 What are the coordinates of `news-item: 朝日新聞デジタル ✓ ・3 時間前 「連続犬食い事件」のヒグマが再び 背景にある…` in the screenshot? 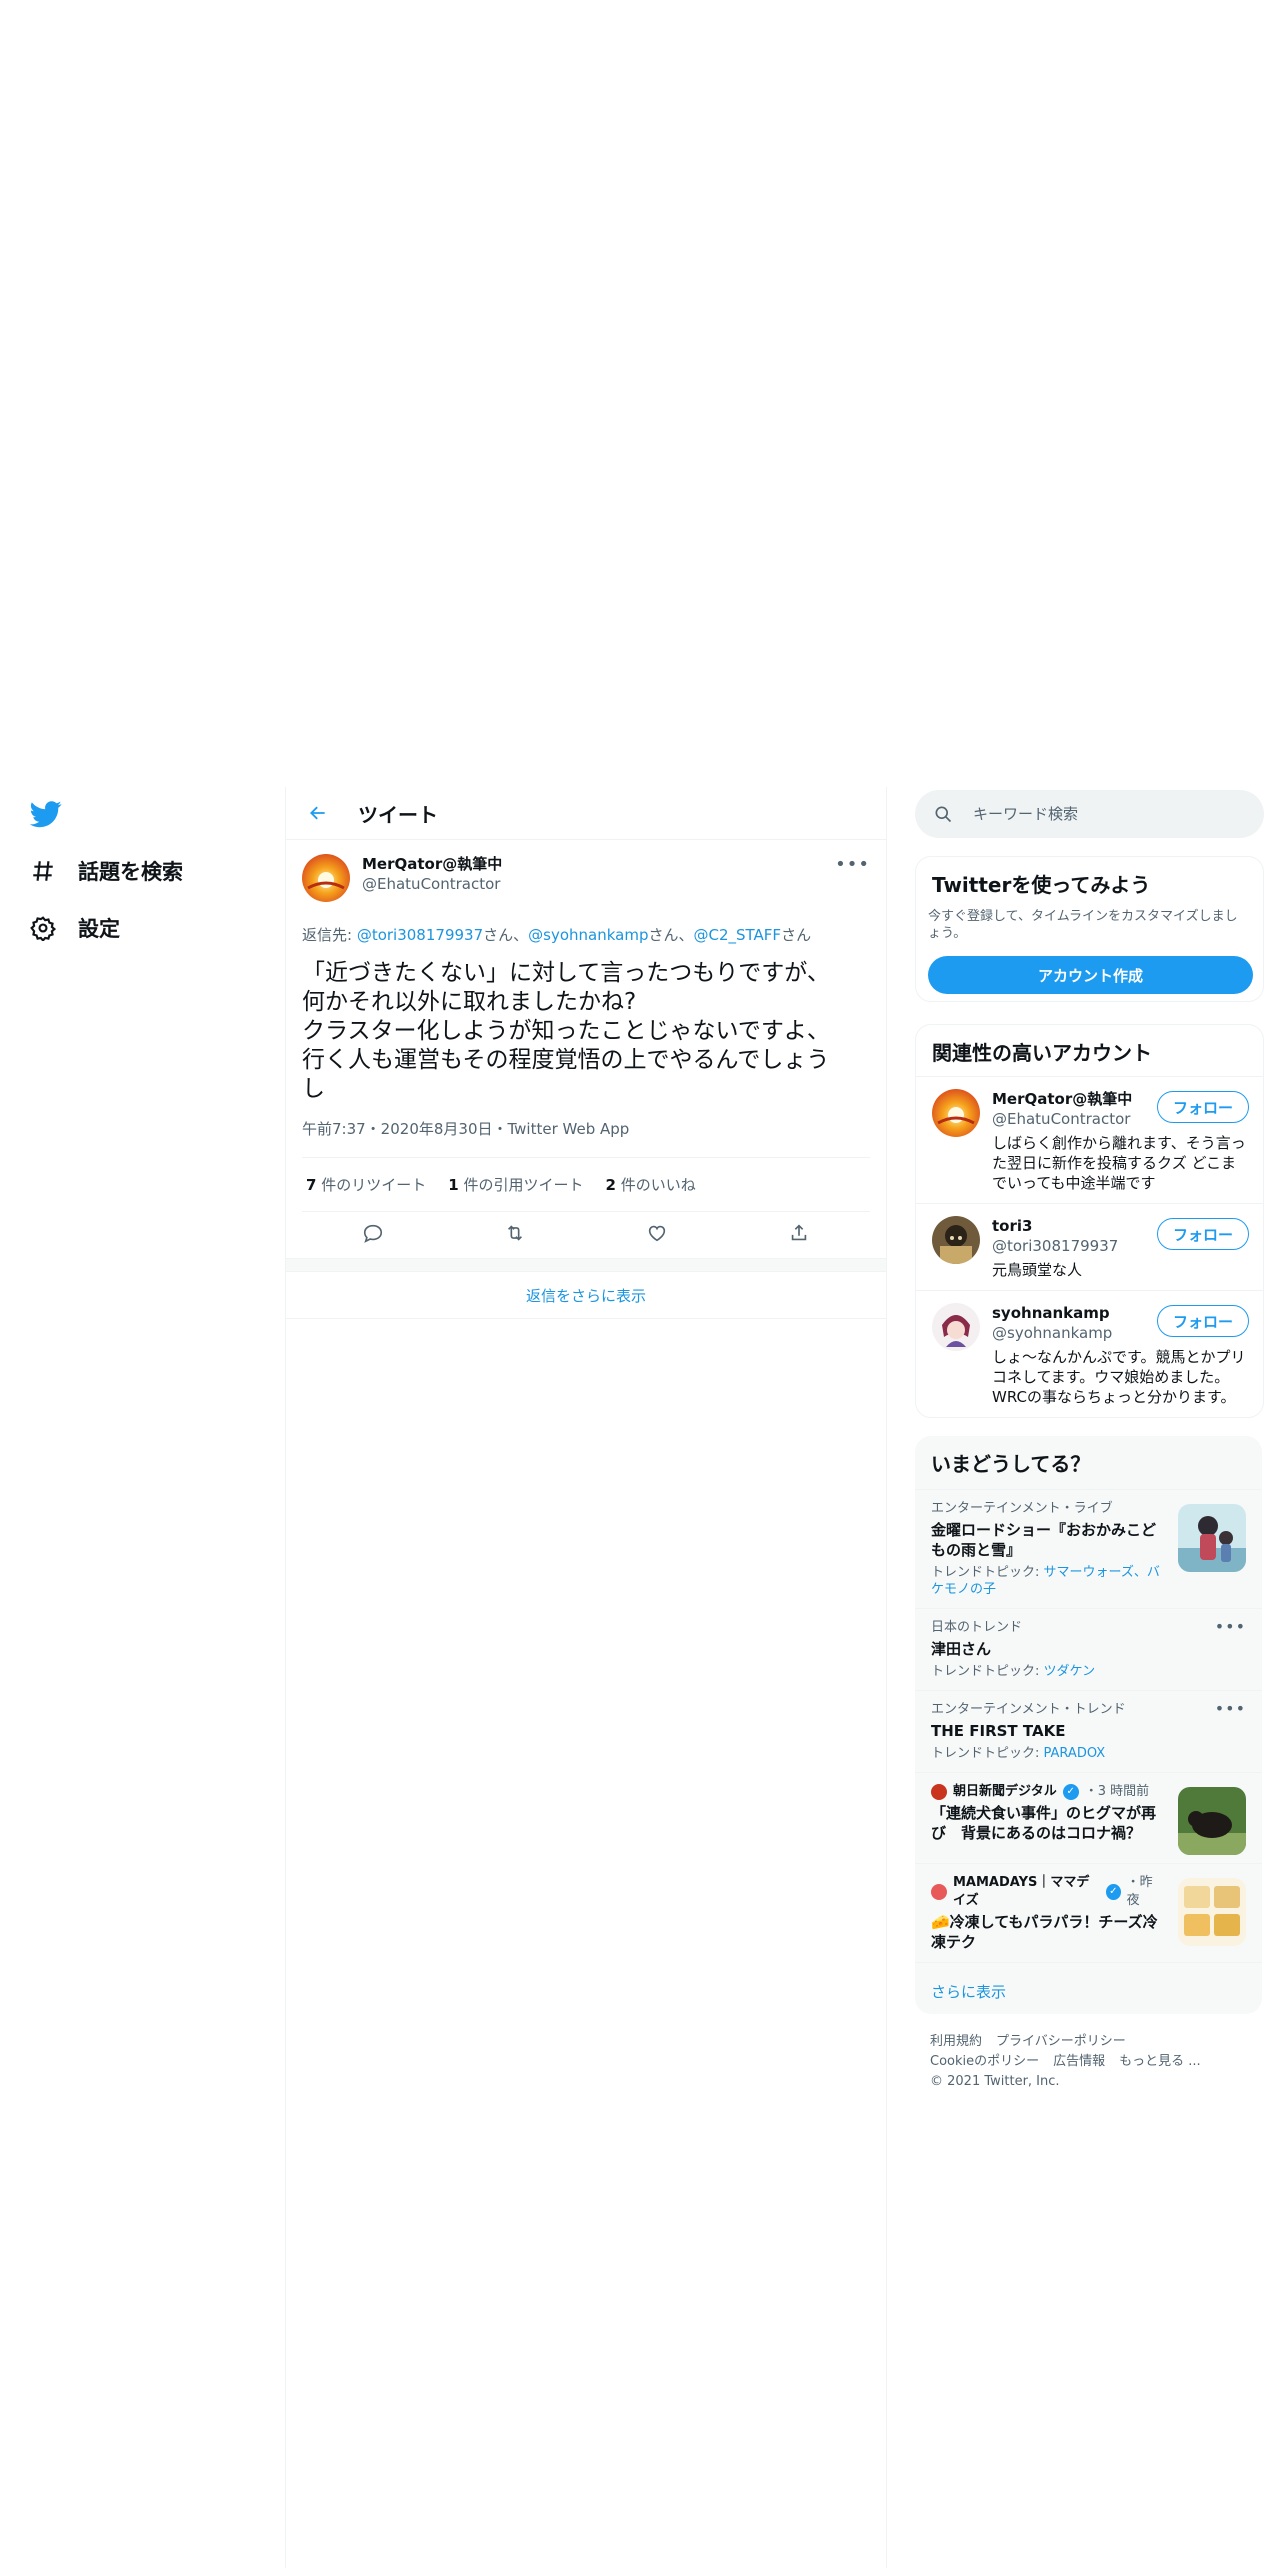 It's located at (1088, 1817).